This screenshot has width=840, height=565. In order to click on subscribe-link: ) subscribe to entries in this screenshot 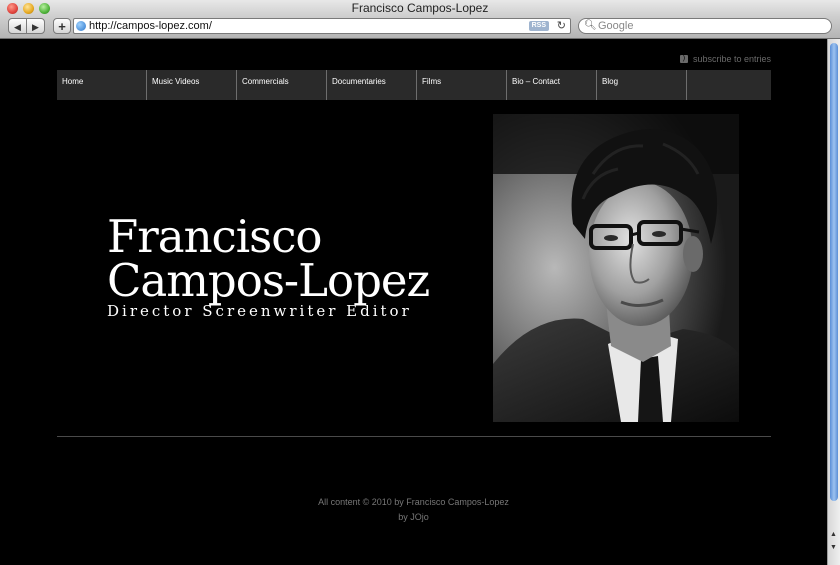, I will do `click(725, 59)`.